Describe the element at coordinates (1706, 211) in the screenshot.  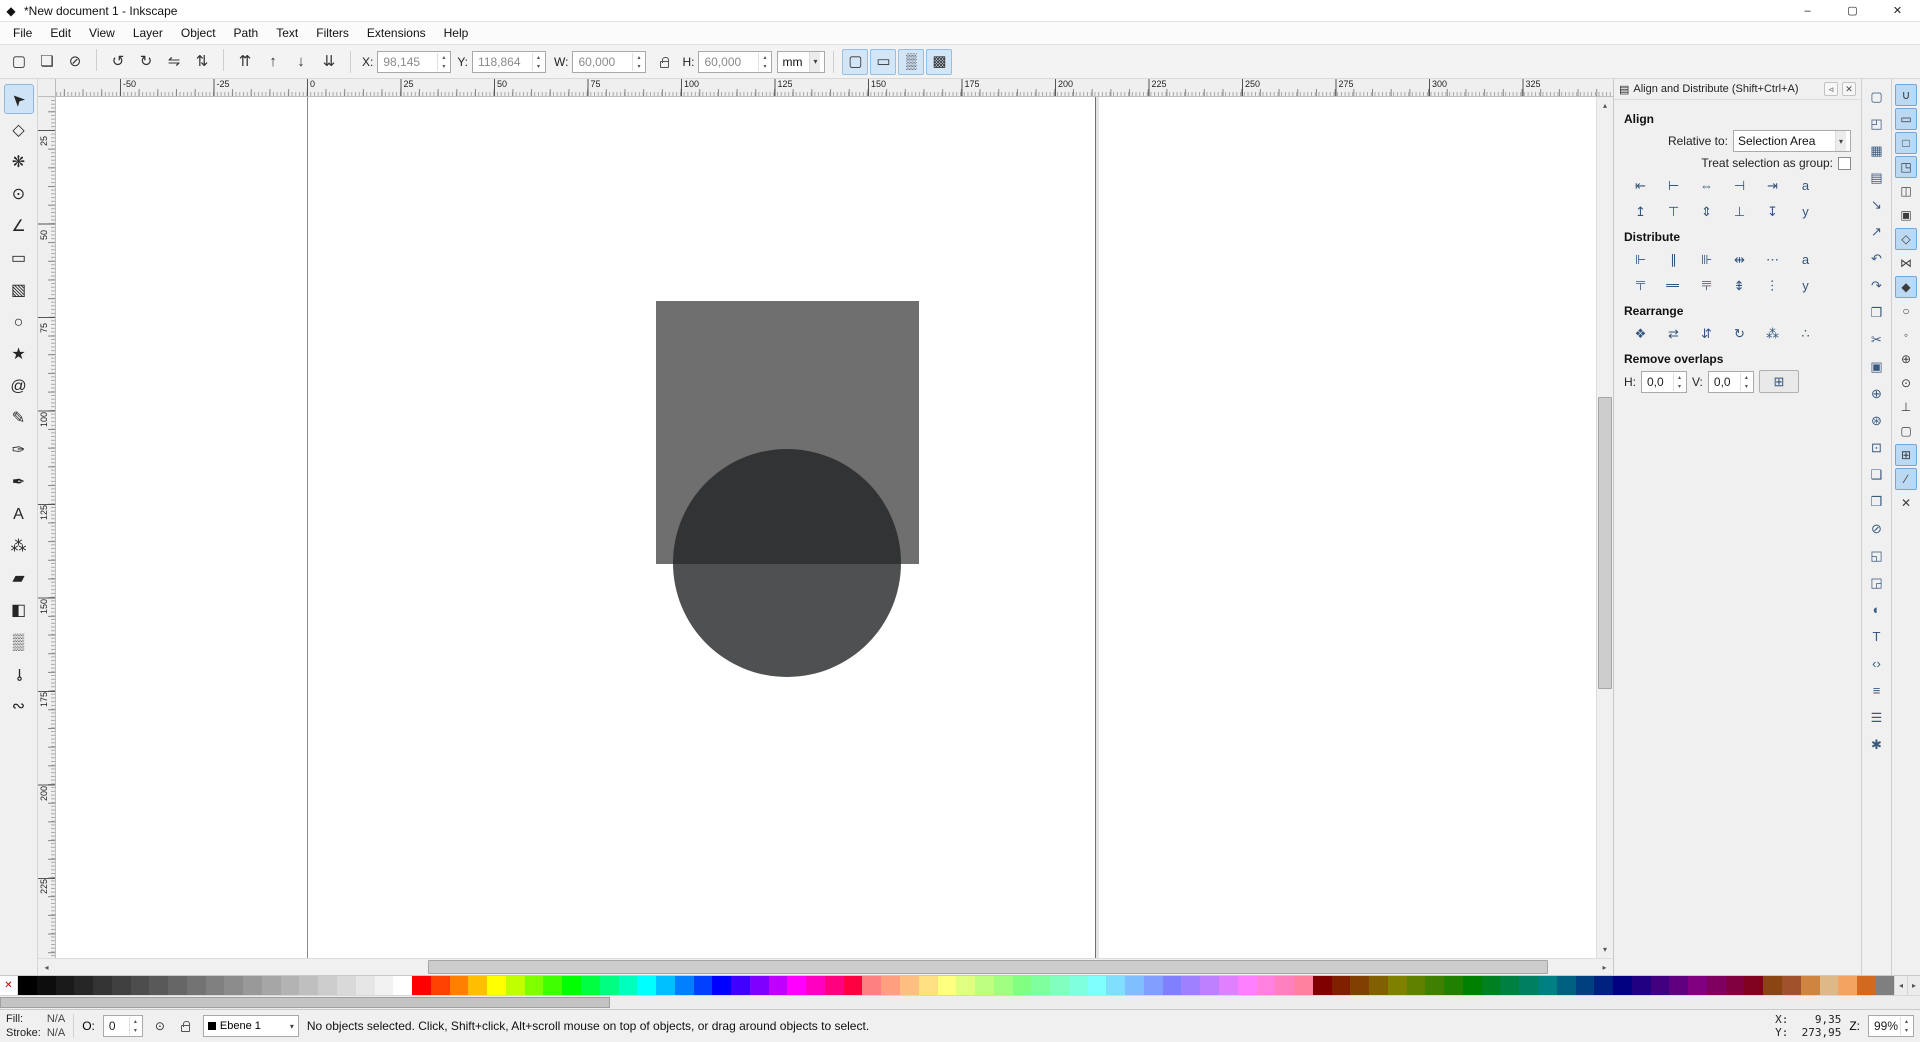
I see `center-on-horizontal-axis-button: ⇕` at that location.